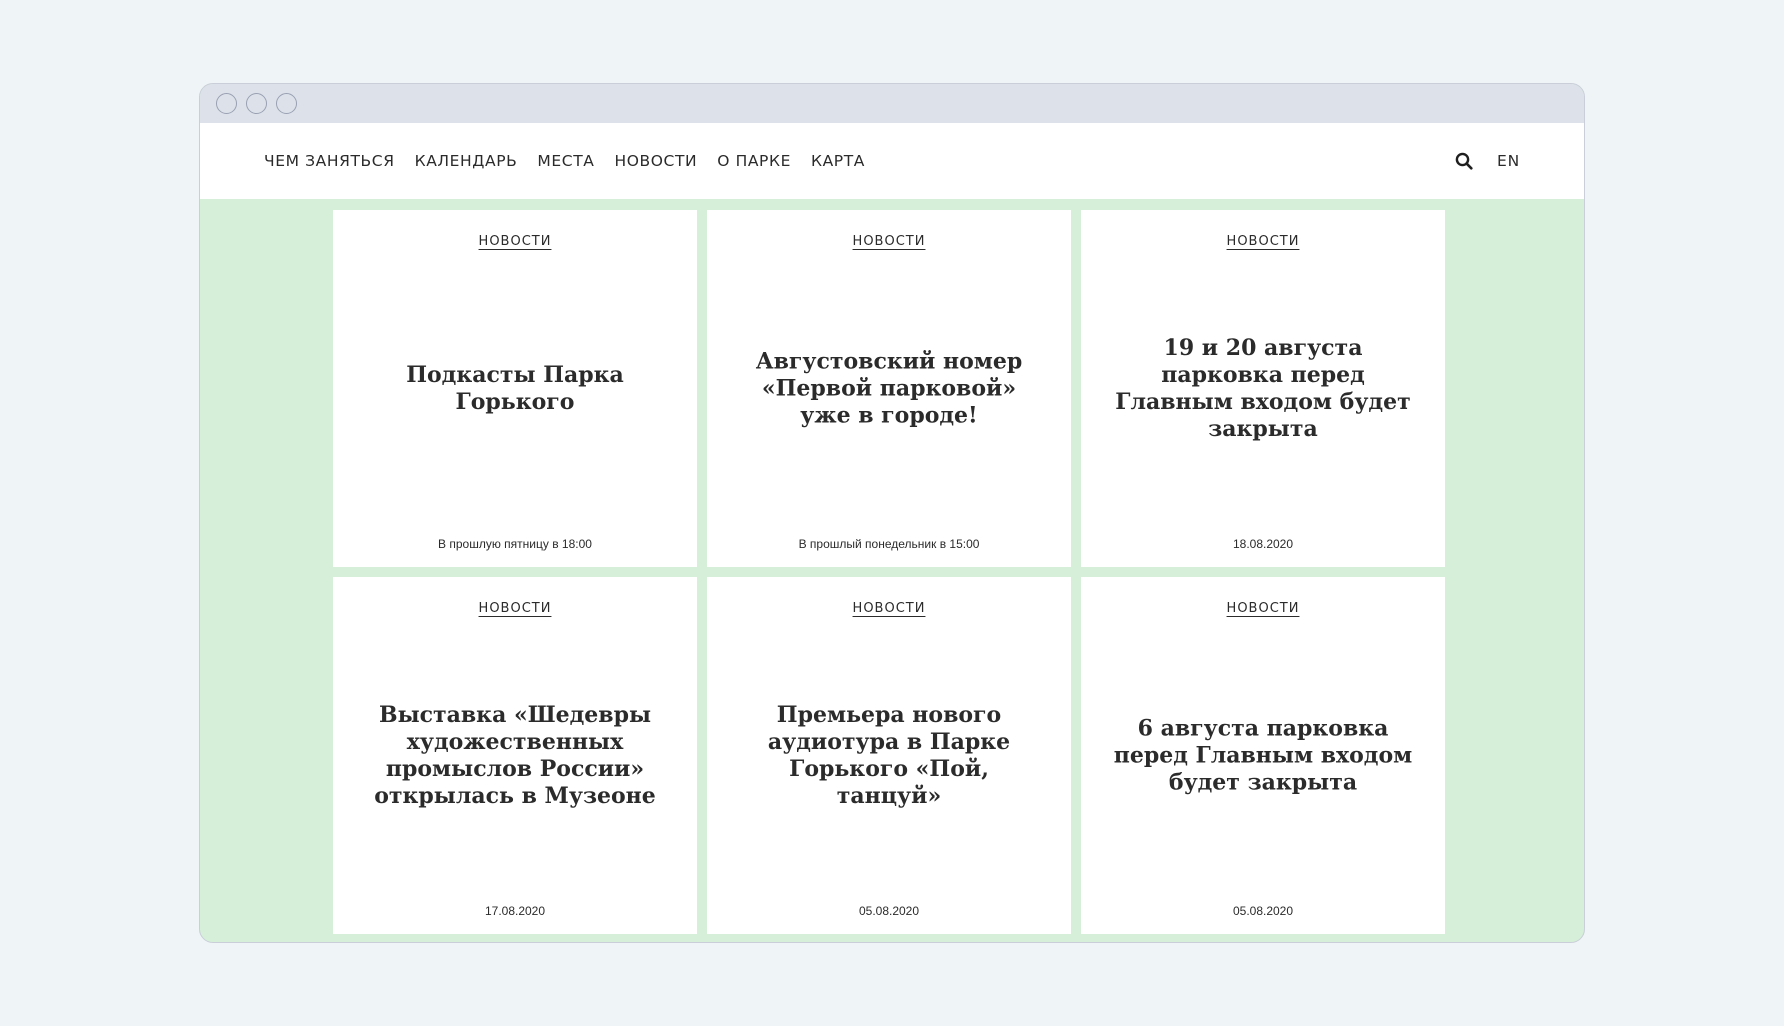  I want to click on card-title: Подкасты Парка Горького, so click(515, 389).